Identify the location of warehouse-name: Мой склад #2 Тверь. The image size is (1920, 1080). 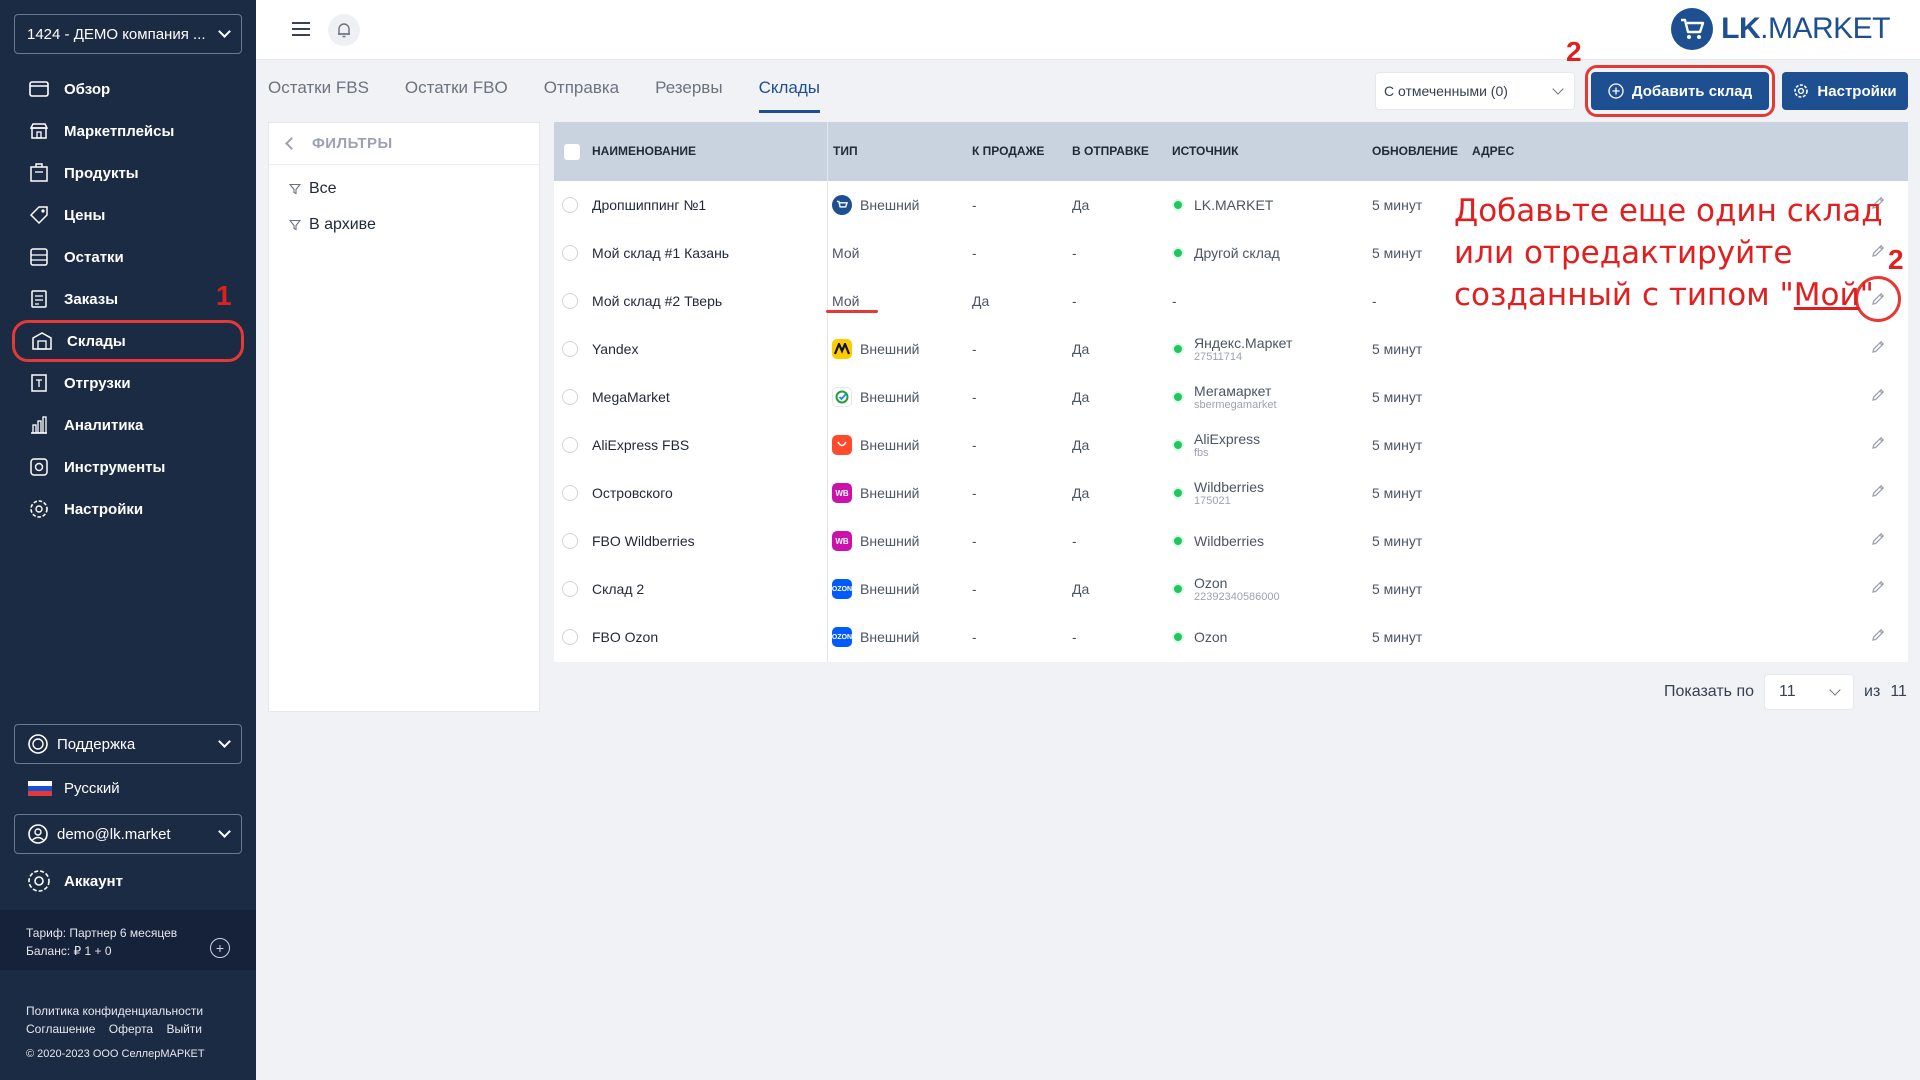
(657, 301).